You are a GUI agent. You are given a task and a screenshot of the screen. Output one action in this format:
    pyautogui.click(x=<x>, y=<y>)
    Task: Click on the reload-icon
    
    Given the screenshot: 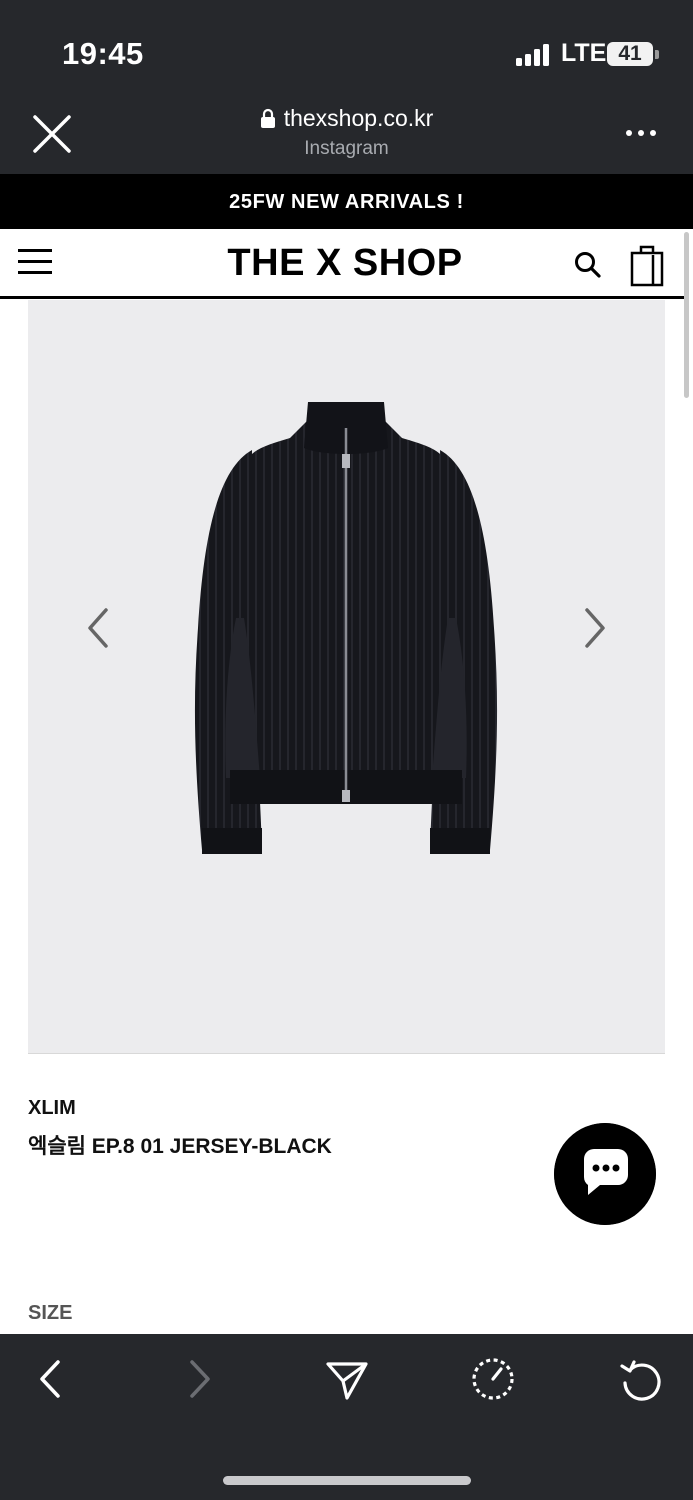 What is the action you would take?
    pyautogui.click(x=641, y=1379)
    